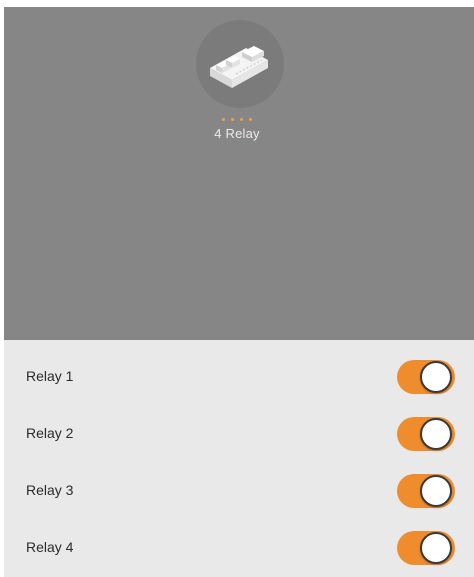 Image resolution: width=474 pixels, height=577 pixels. I want to click on relay-module-icon, so click(239, 67).